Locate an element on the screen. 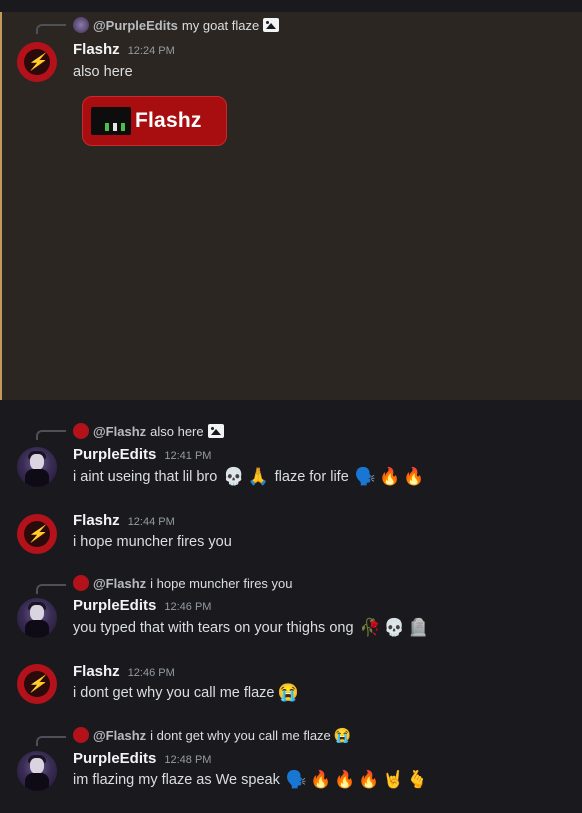 This screenshot has height=813, width=582. timestamp: 12:44 PM is located at coordinates (151, 522).